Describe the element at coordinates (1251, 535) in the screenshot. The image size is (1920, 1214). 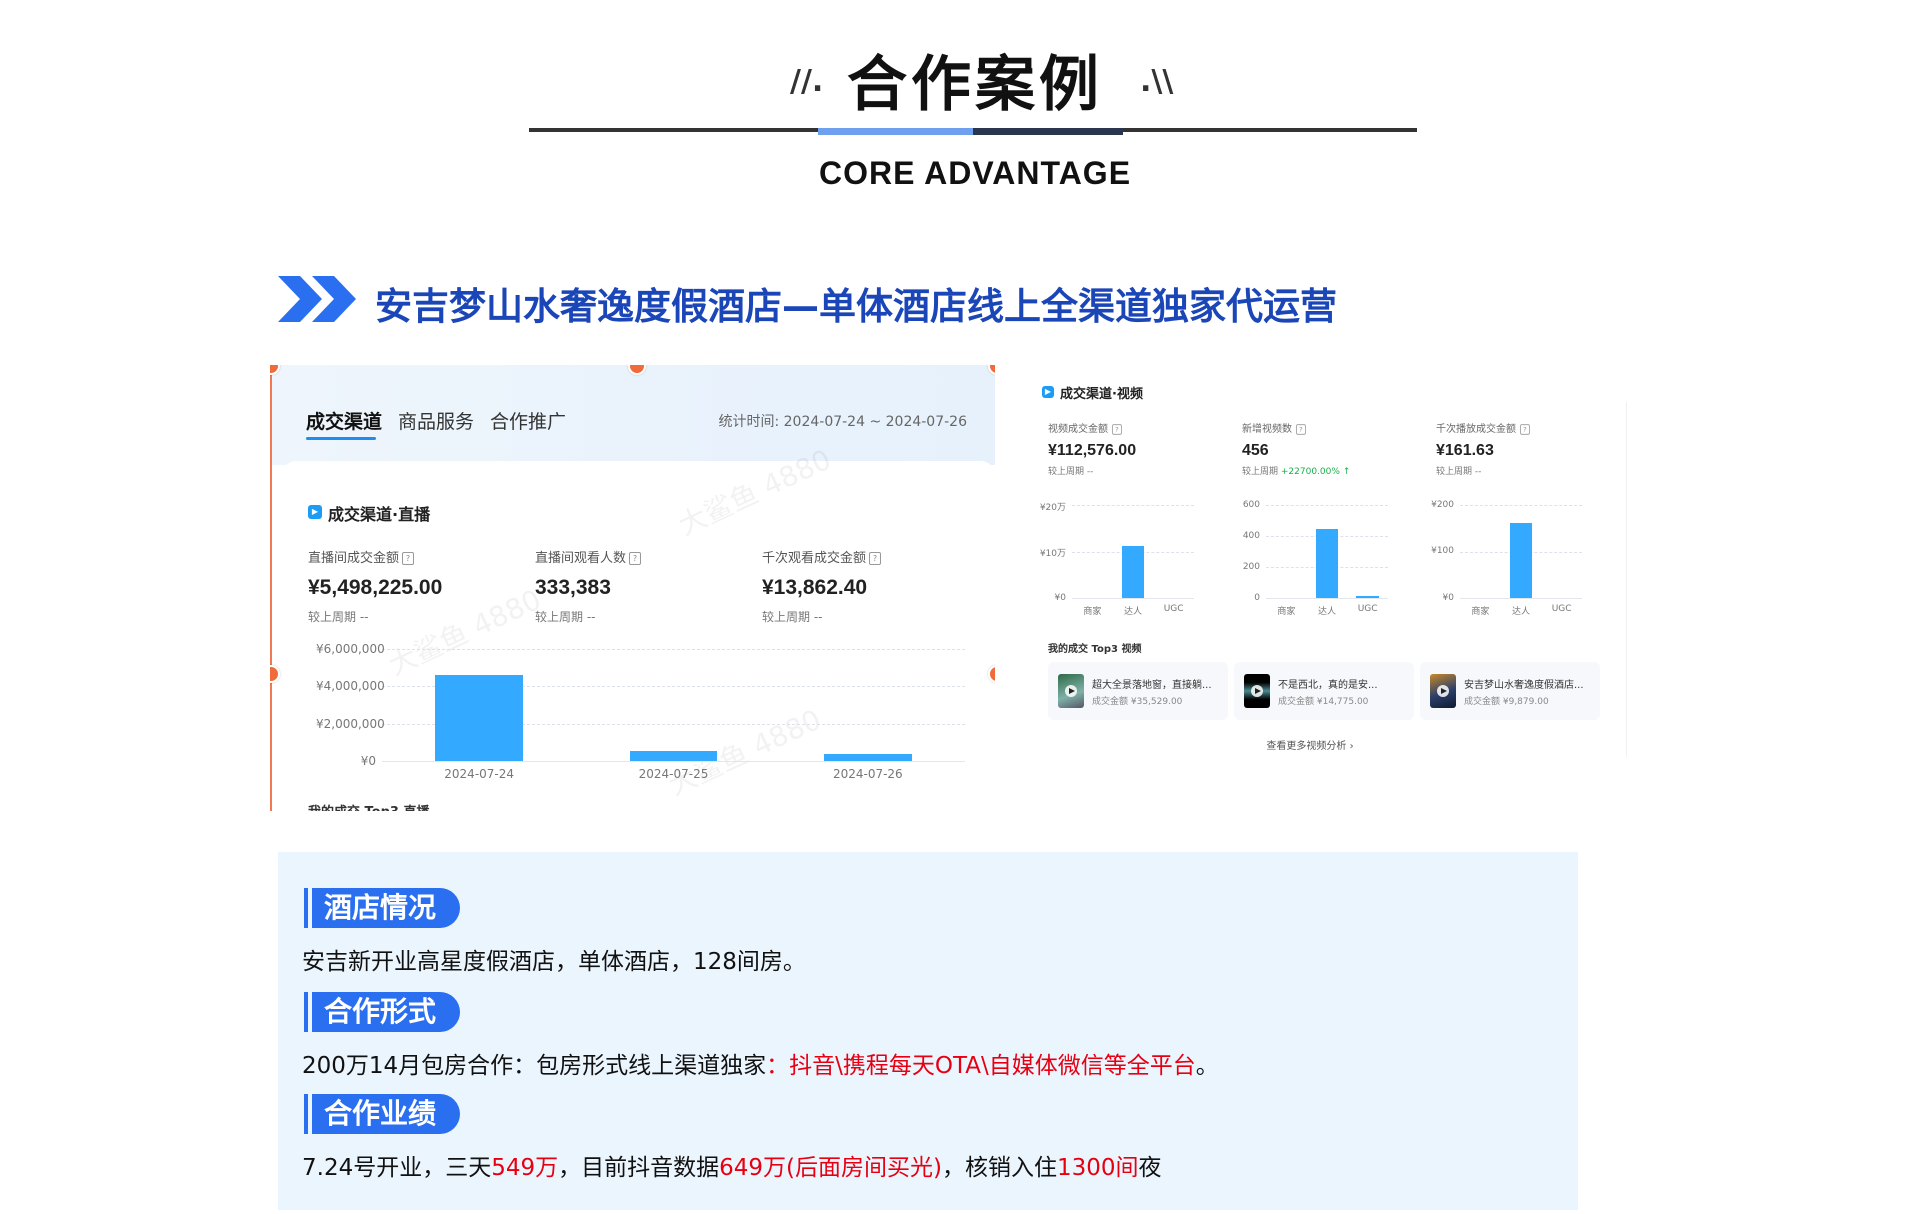
I see `y-tick-label: 400` at that location.